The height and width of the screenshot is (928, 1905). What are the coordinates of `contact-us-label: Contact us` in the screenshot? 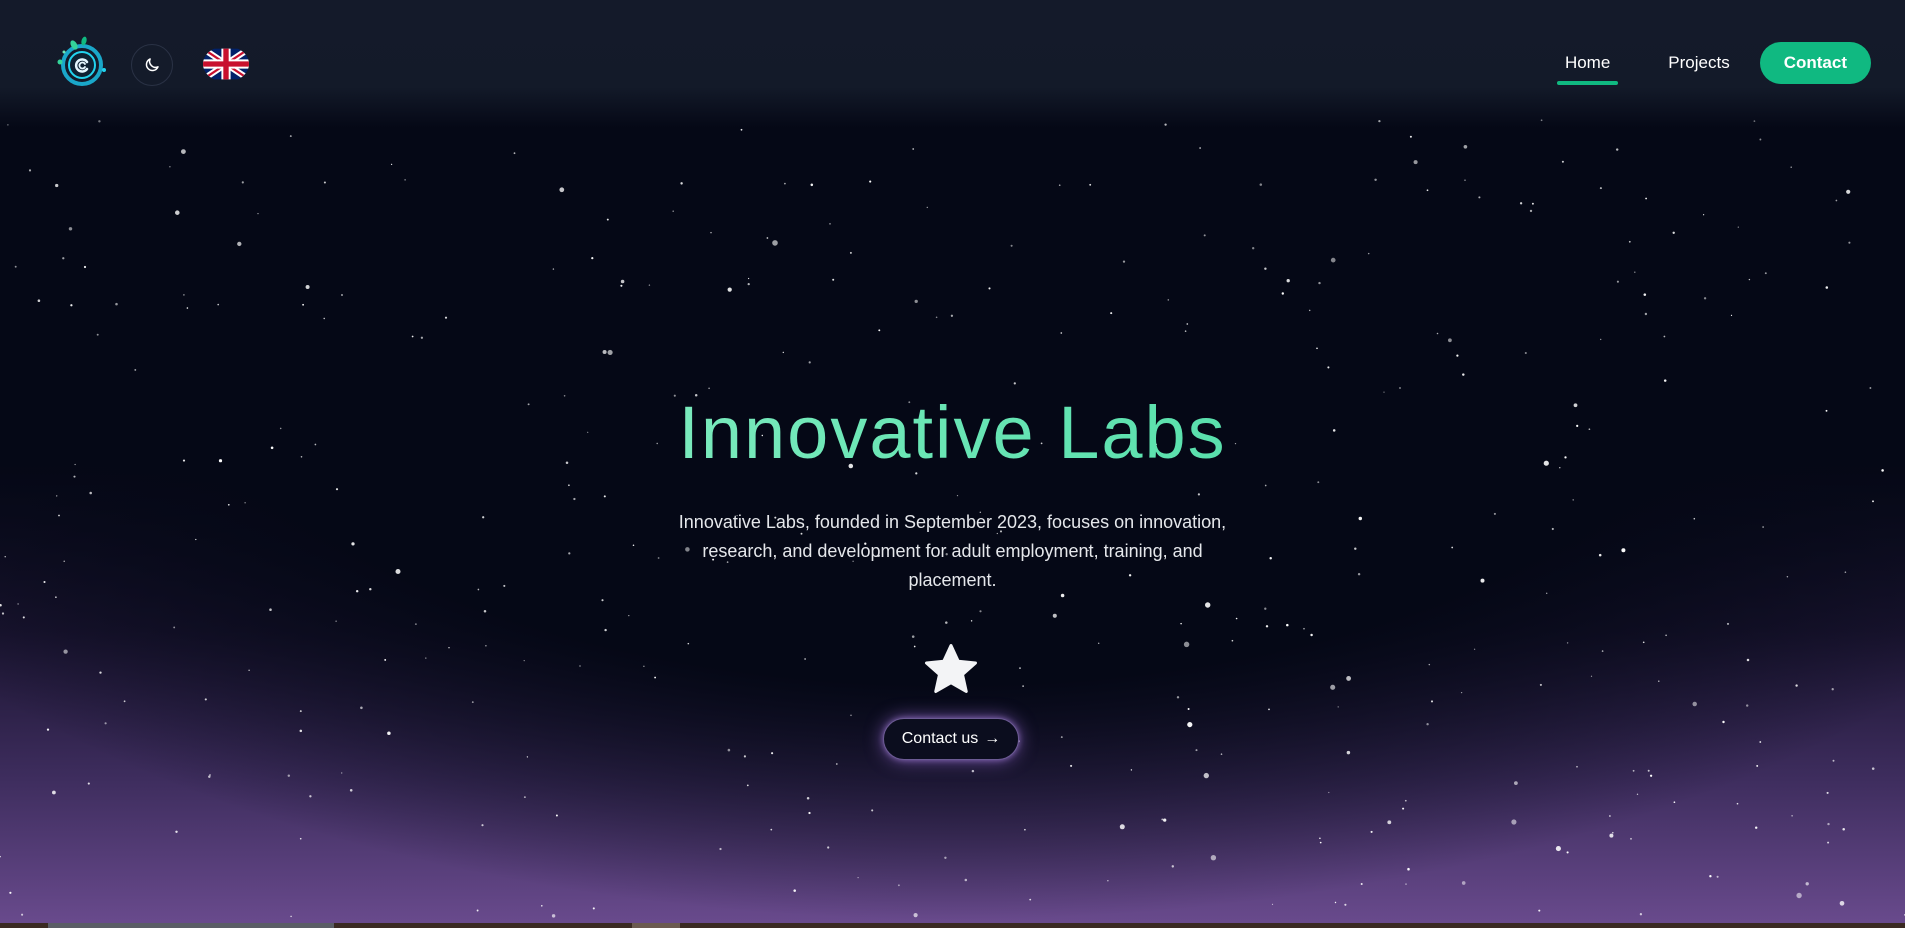 It's located at (940, 738).